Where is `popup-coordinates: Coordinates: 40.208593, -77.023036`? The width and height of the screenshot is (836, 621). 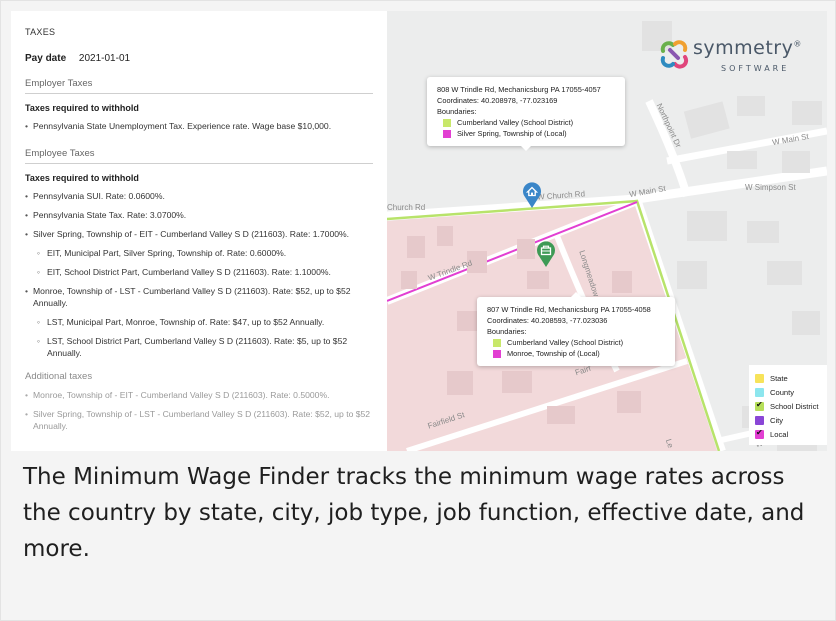 popup-coordinates: Coordinates: 40.208593, -77.023036 is located at coordinates (547, 320).